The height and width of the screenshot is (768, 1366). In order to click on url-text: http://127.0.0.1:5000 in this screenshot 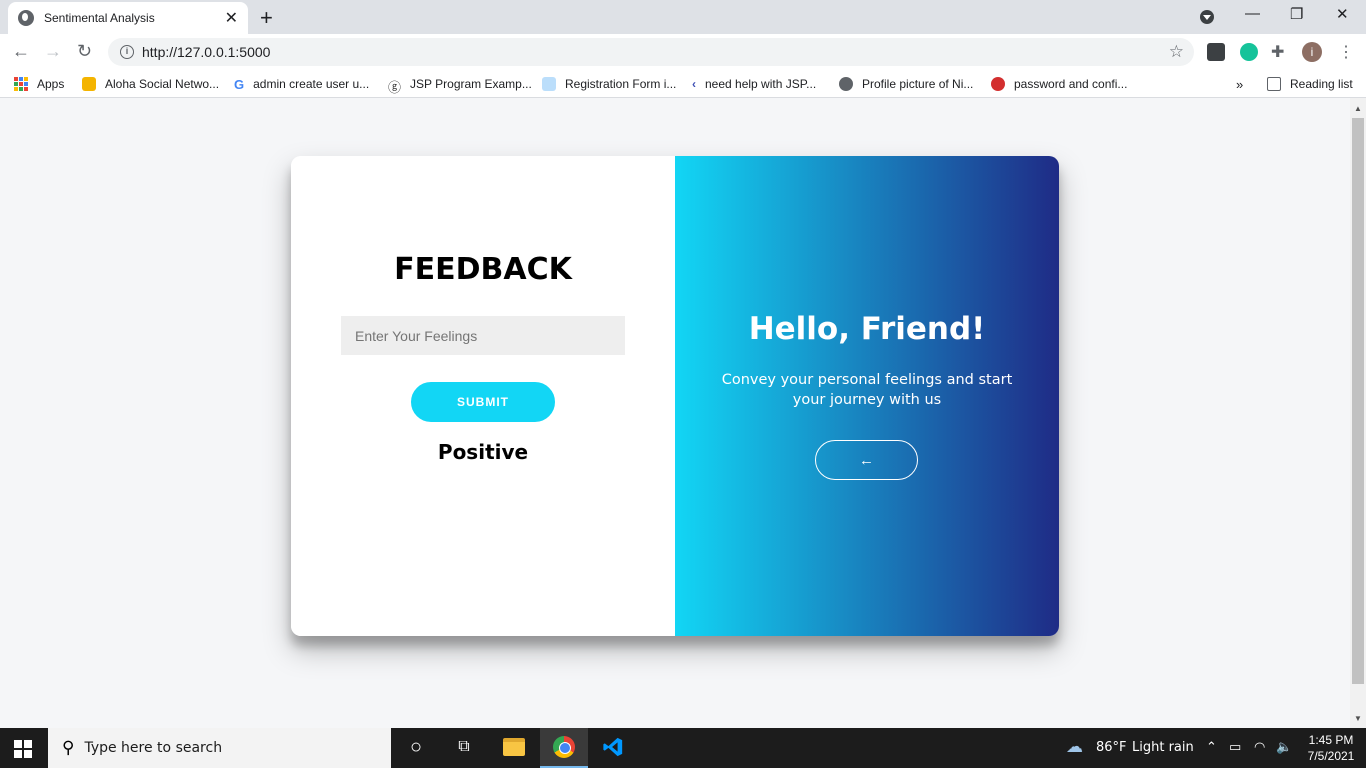, I will do `click(206, 52)`.